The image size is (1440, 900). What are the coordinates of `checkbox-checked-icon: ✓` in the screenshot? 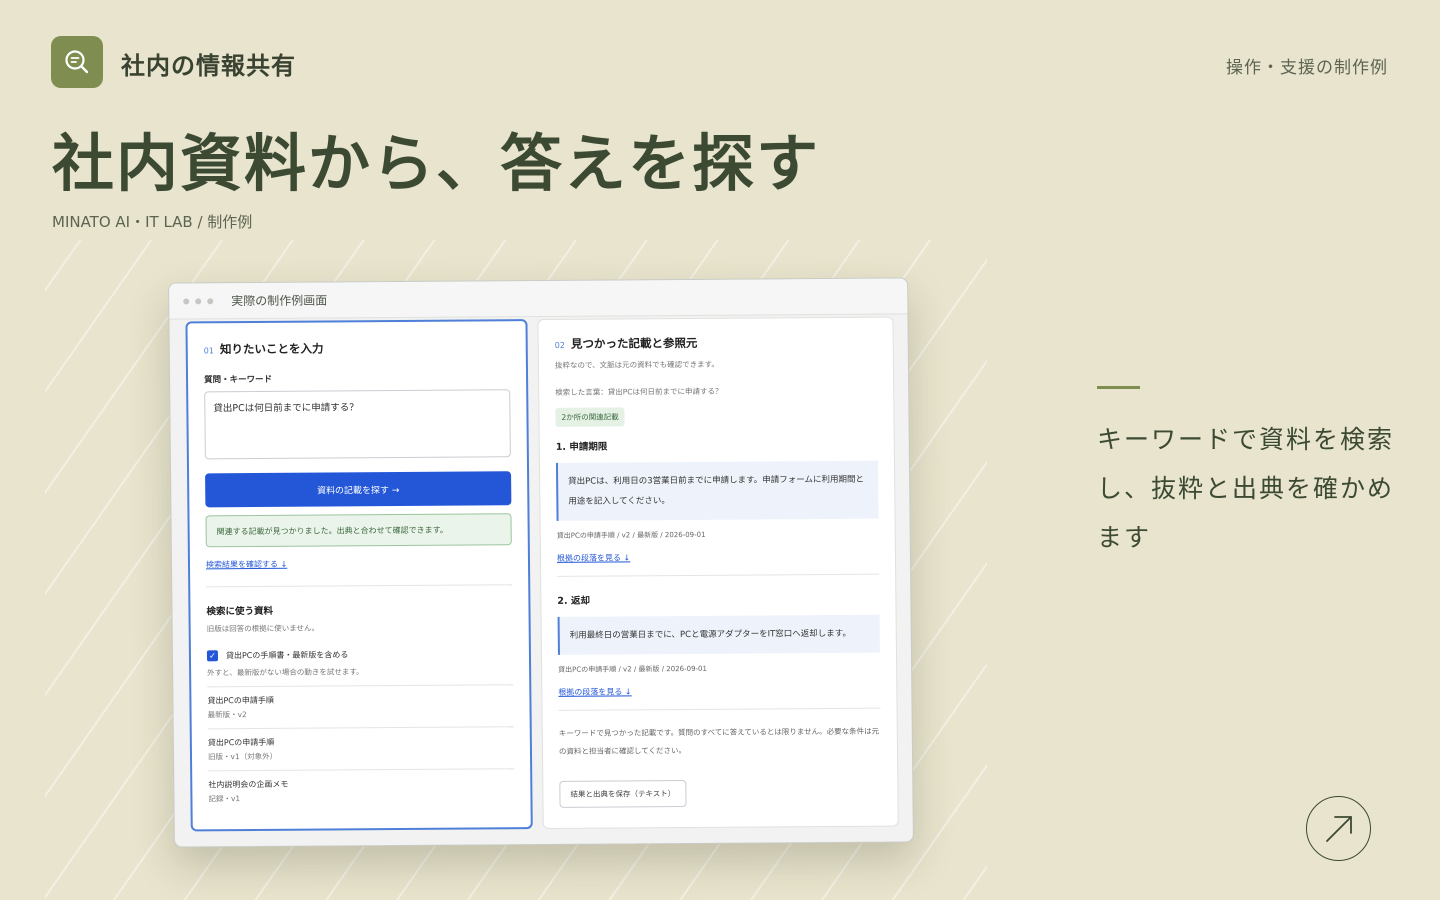 It's located at (212, 656).